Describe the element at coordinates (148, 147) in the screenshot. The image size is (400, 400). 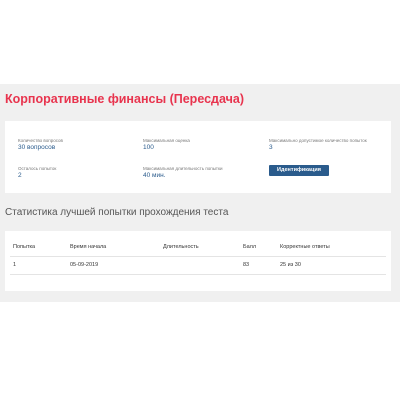
I see `max-score-value: 100` at that location.